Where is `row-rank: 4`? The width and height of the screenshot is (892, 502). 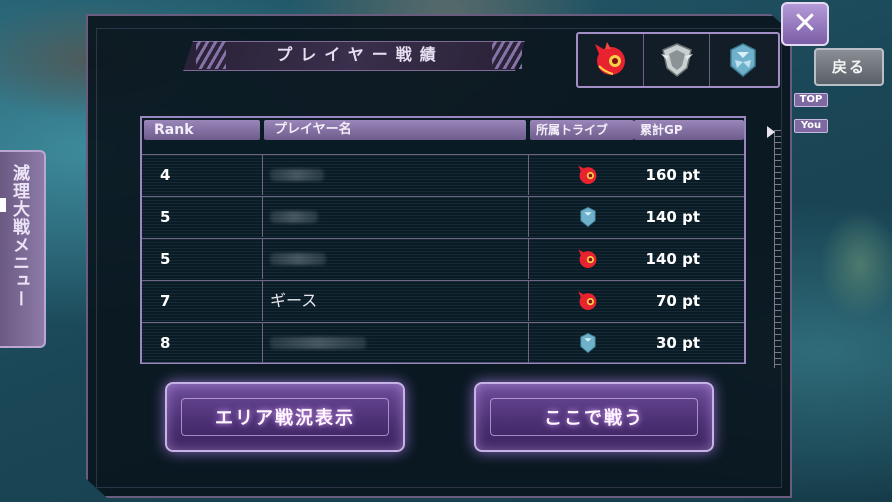 row-rank: 4 is located at coordinates (165, 175).